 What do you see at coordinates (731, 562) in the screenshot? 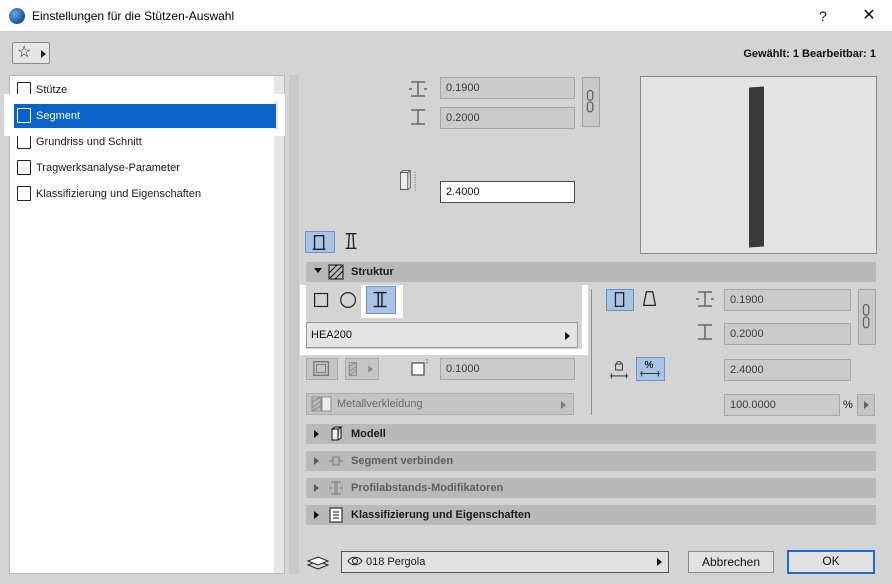
I see `cancel-button: Abbrechen` at bounding box center [731, 562].